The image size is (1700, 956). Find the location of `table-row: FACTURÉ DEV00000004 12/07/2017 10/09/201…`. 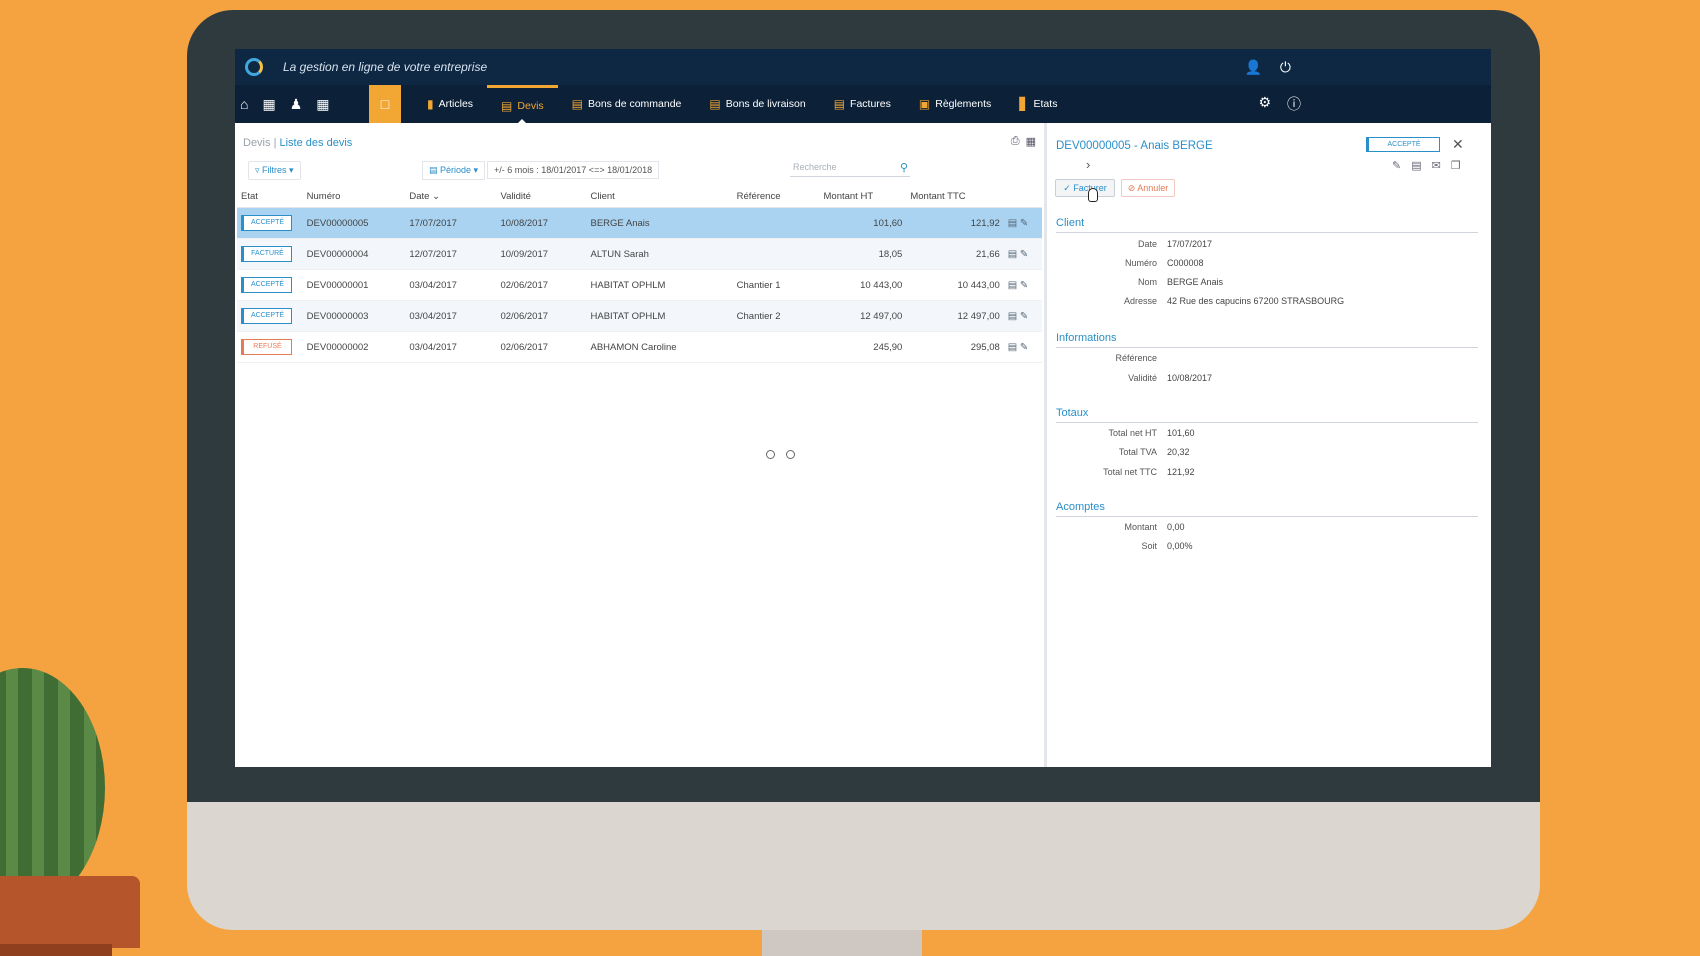

table-row: FACTURÉ DEV00000004 12/07/2017 10/09/201… is located at coordinates (639, 254).